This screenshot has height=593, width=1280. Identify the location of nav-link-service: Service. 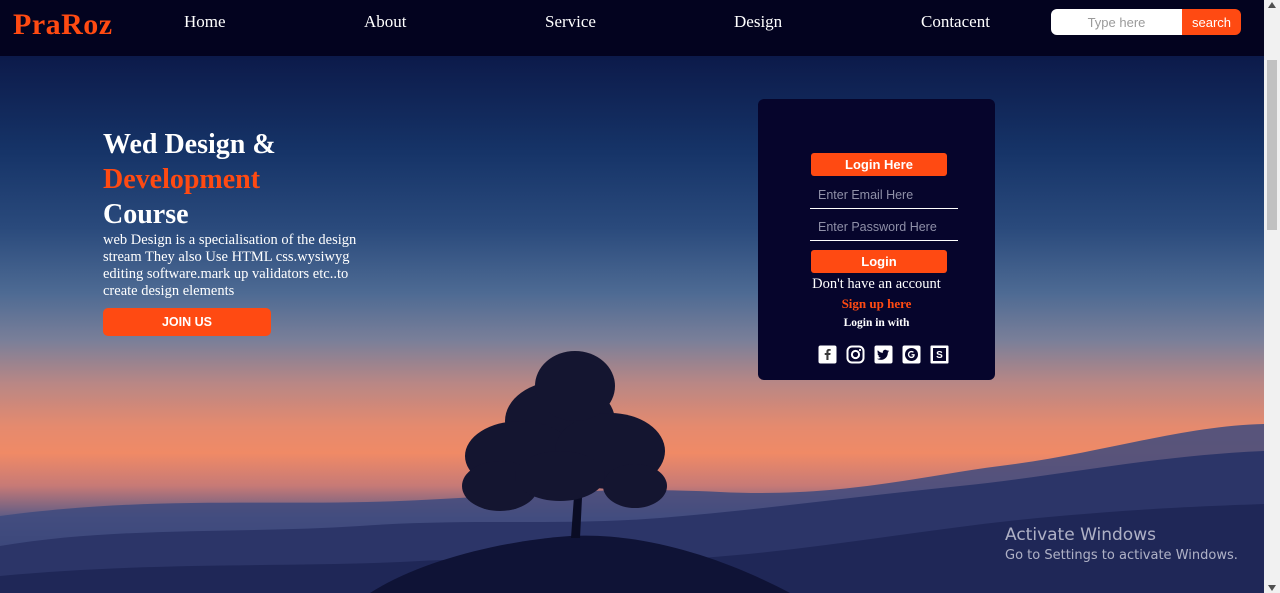
(570, 22).